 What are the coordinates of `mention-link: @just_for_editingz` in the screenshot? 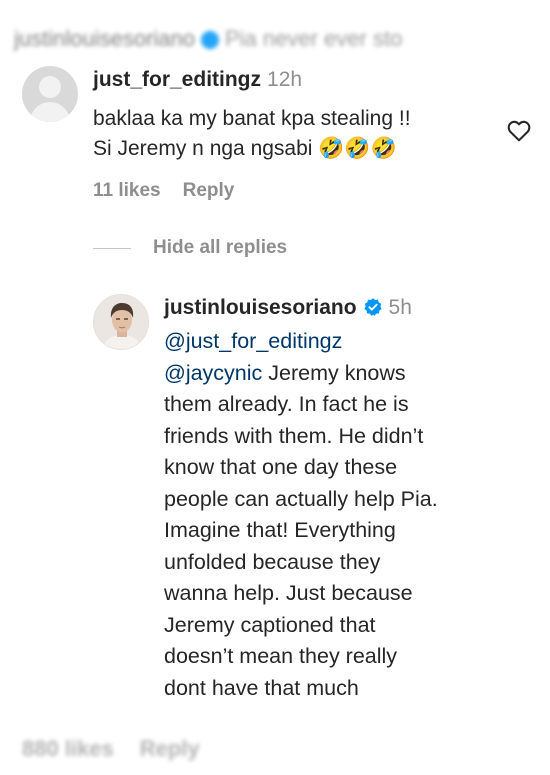 It's located at (253, 341).